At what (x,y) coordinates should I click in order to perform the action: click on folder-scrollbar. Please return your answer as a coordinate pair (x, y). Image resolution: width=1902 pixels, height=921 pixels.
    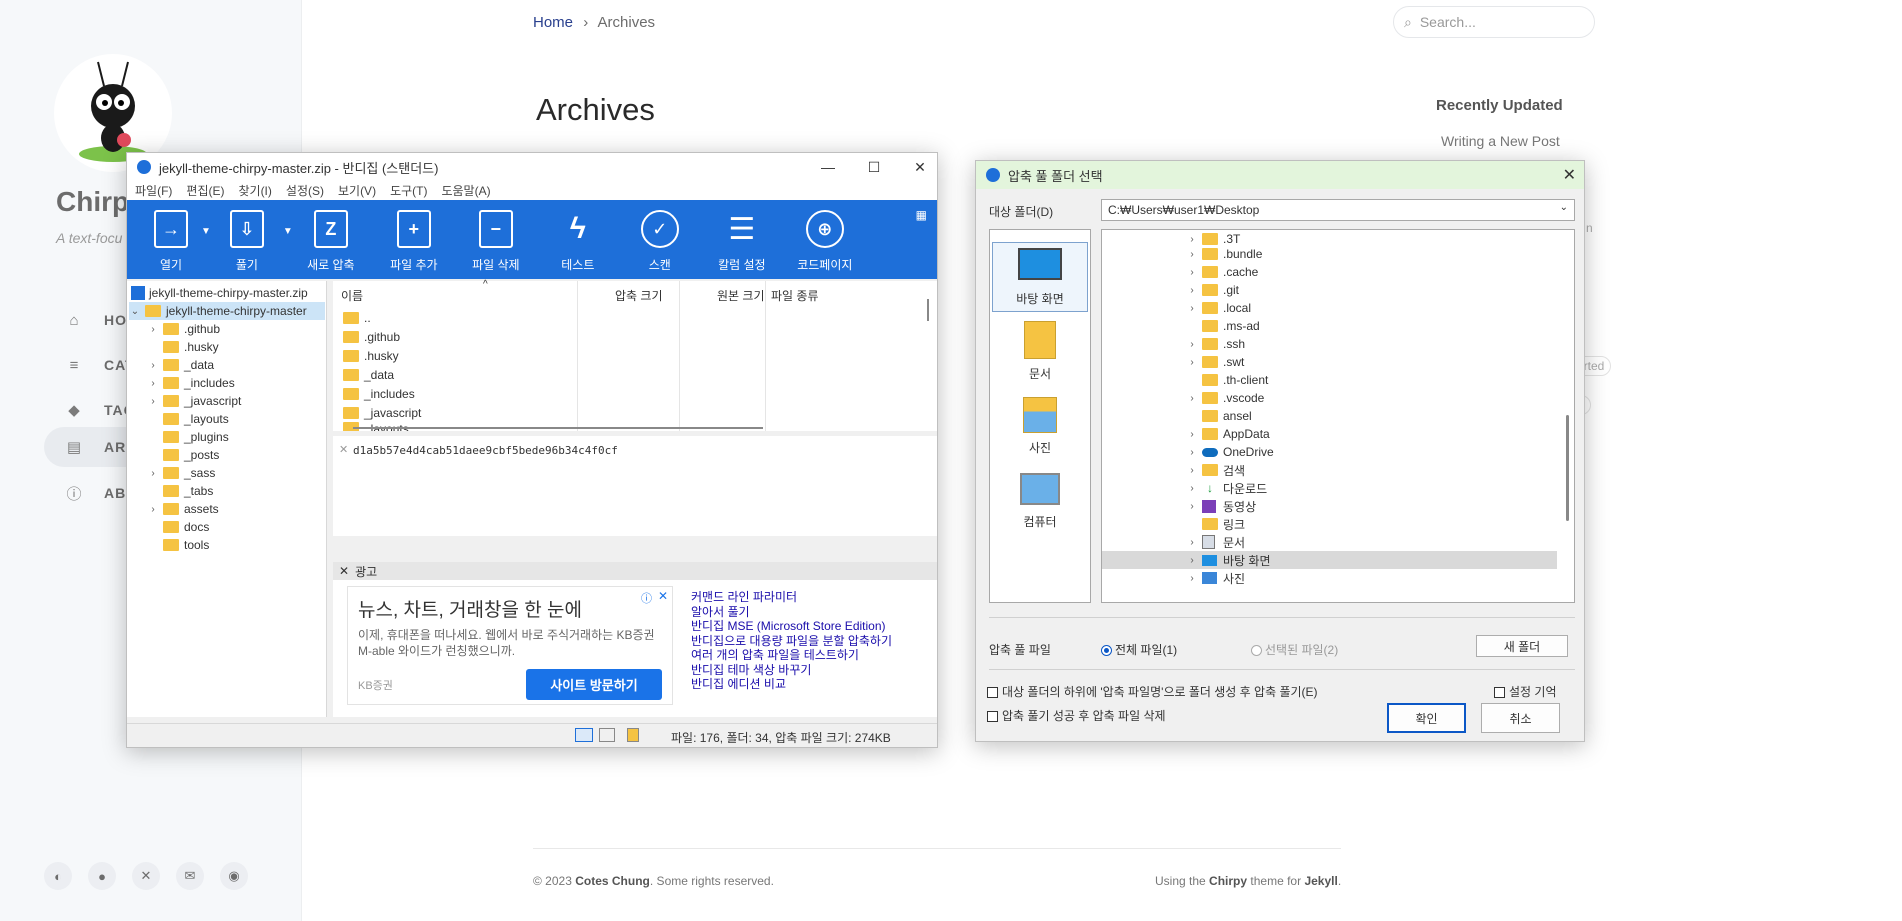
    Looking at the image, I should click on (1567, 416).